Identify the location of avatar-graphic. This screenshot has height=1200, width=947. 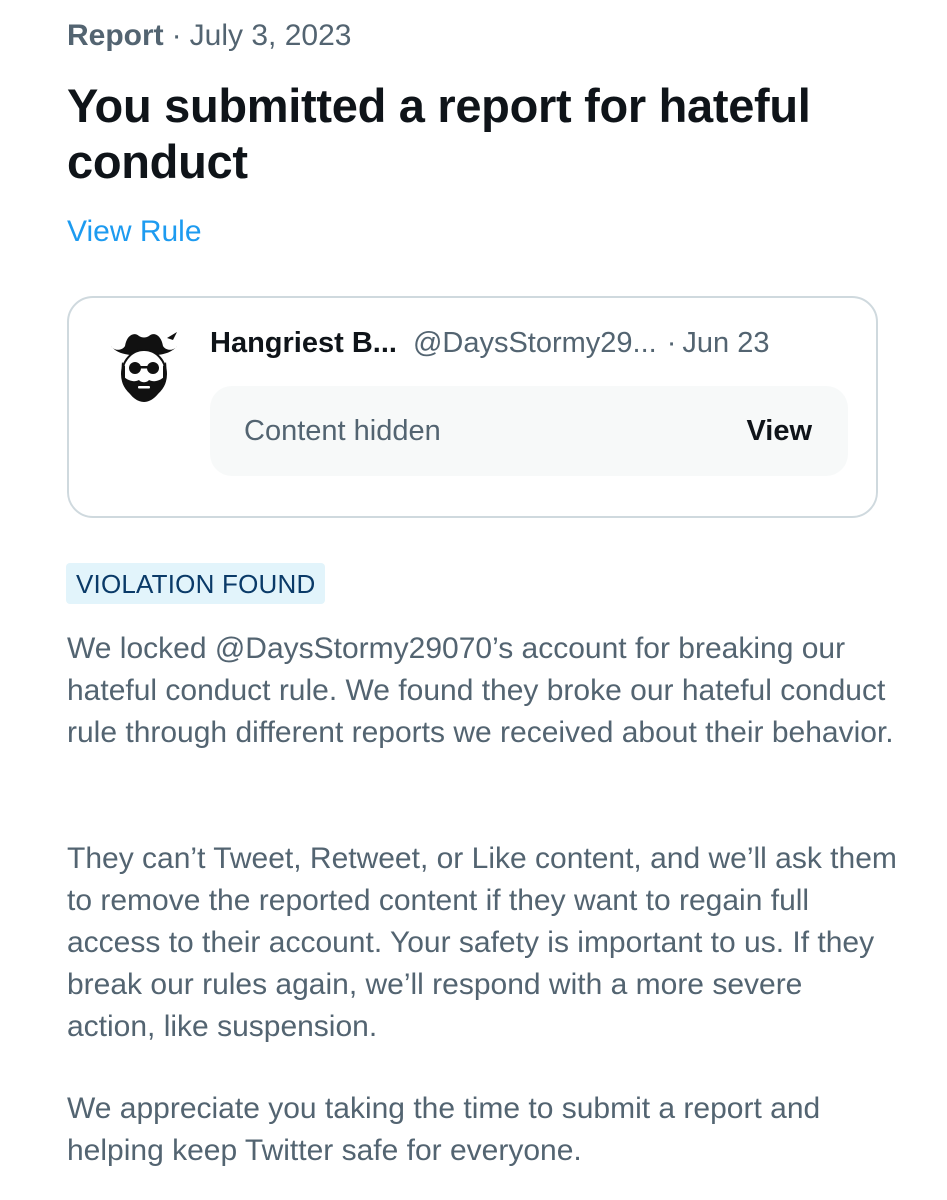
(144, 367).